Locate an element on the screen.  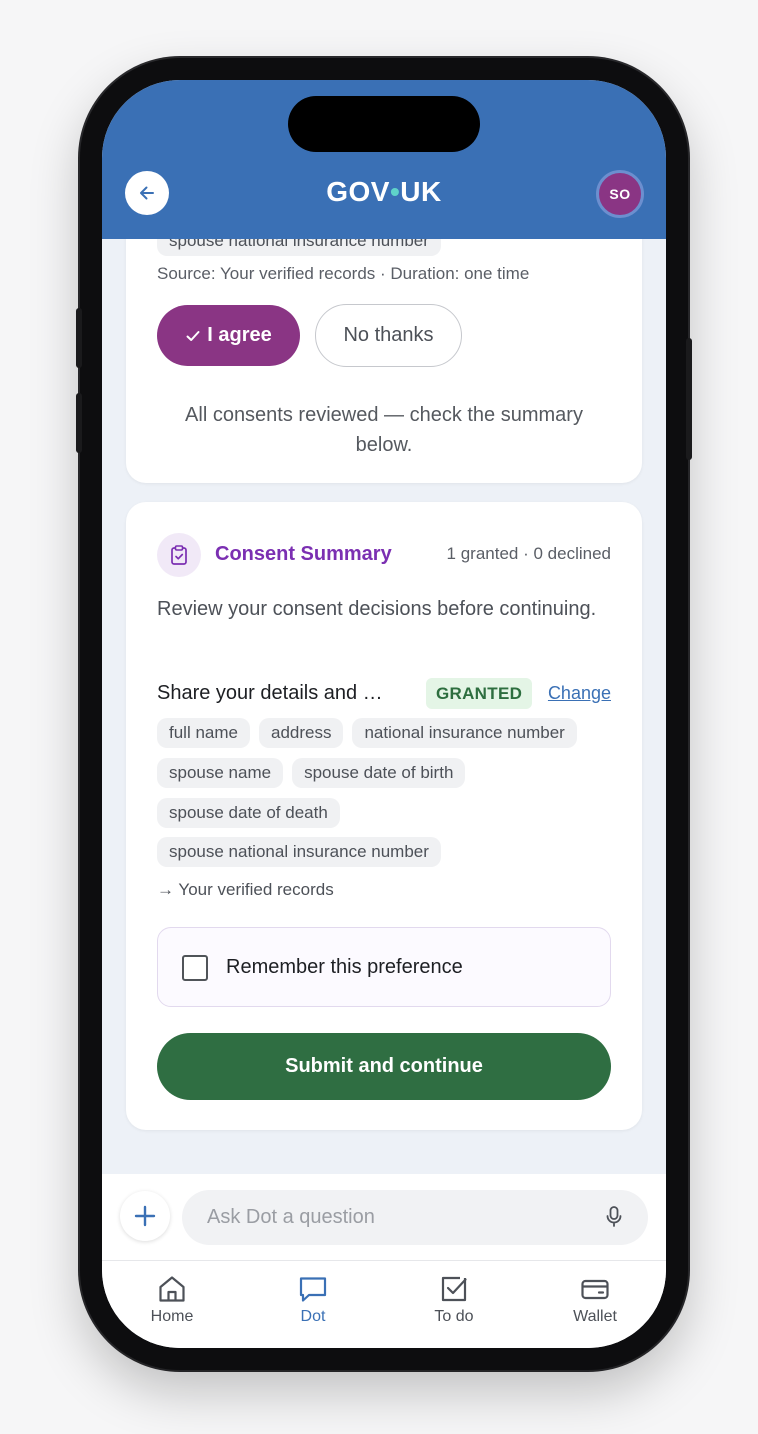
gov-uk-logo: GOV•UK is located at coordinates (384, 191).